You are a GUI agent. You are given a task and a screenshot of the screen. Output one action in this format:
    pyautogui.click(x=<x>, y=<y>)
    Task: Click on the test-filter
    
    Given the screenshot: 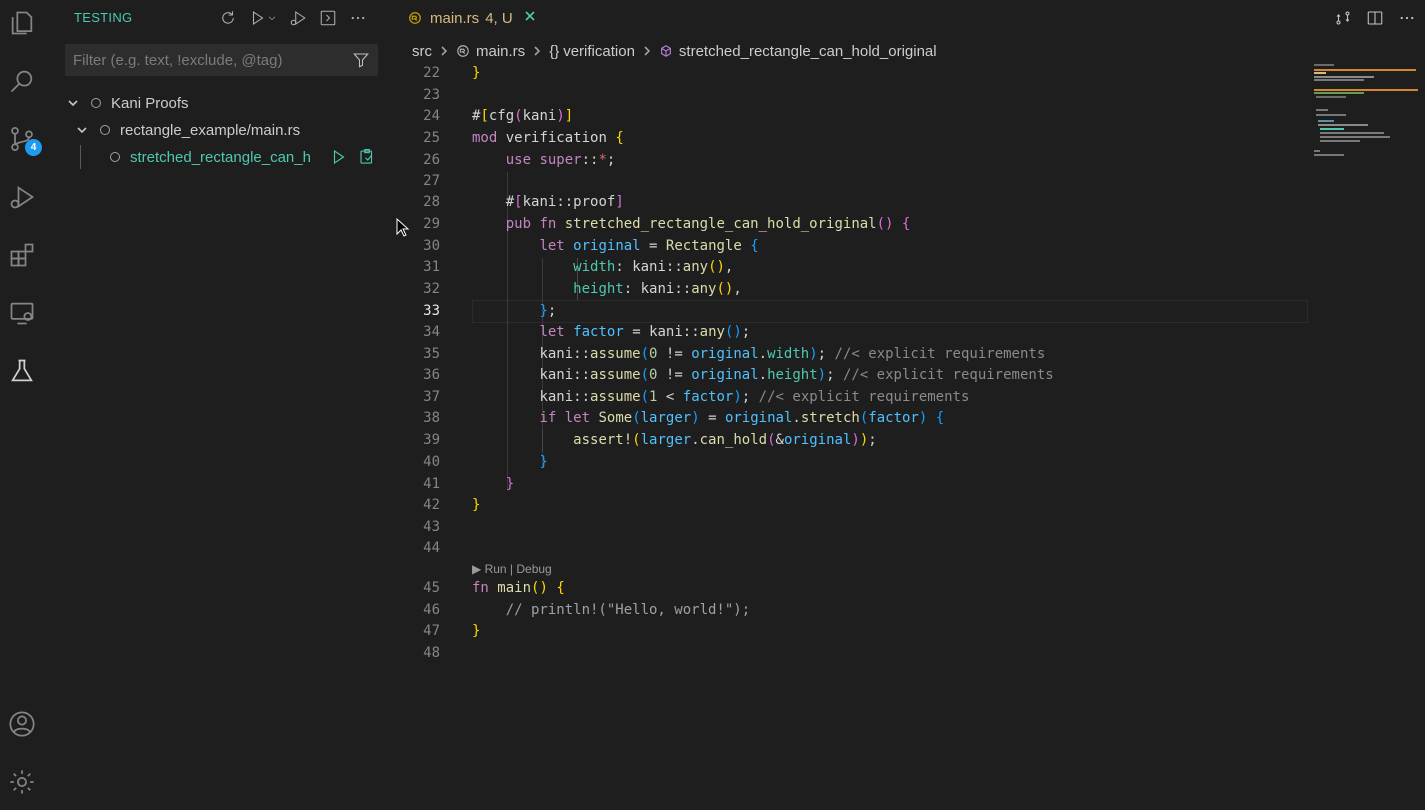 What is the action you would take?
    pyautogui.click(x=221, y=60)
    